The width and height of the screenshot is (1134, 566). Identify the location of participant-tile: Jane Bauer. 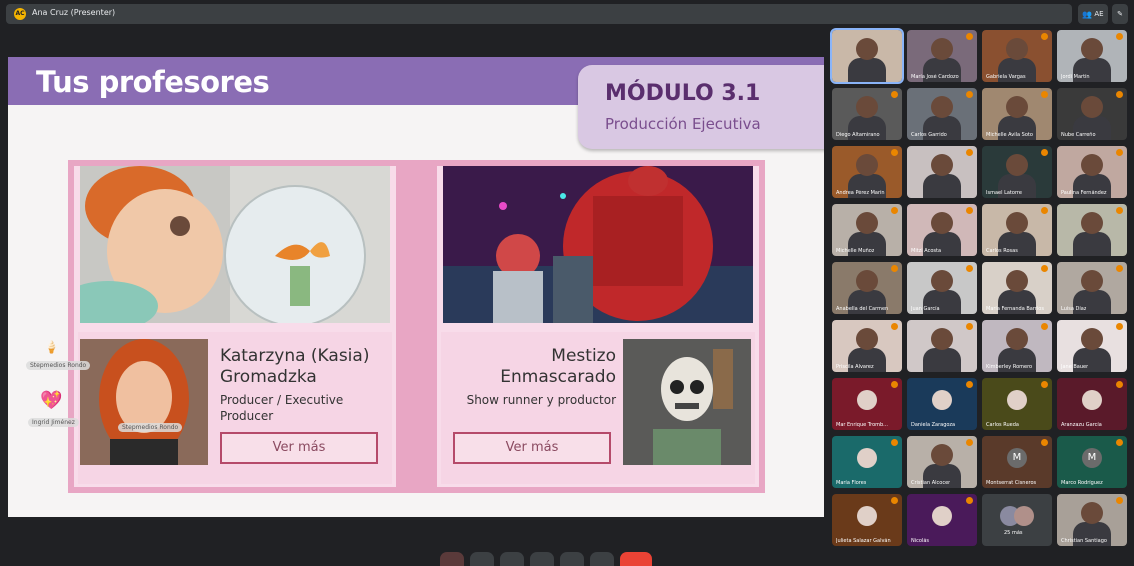
(1092, 346).